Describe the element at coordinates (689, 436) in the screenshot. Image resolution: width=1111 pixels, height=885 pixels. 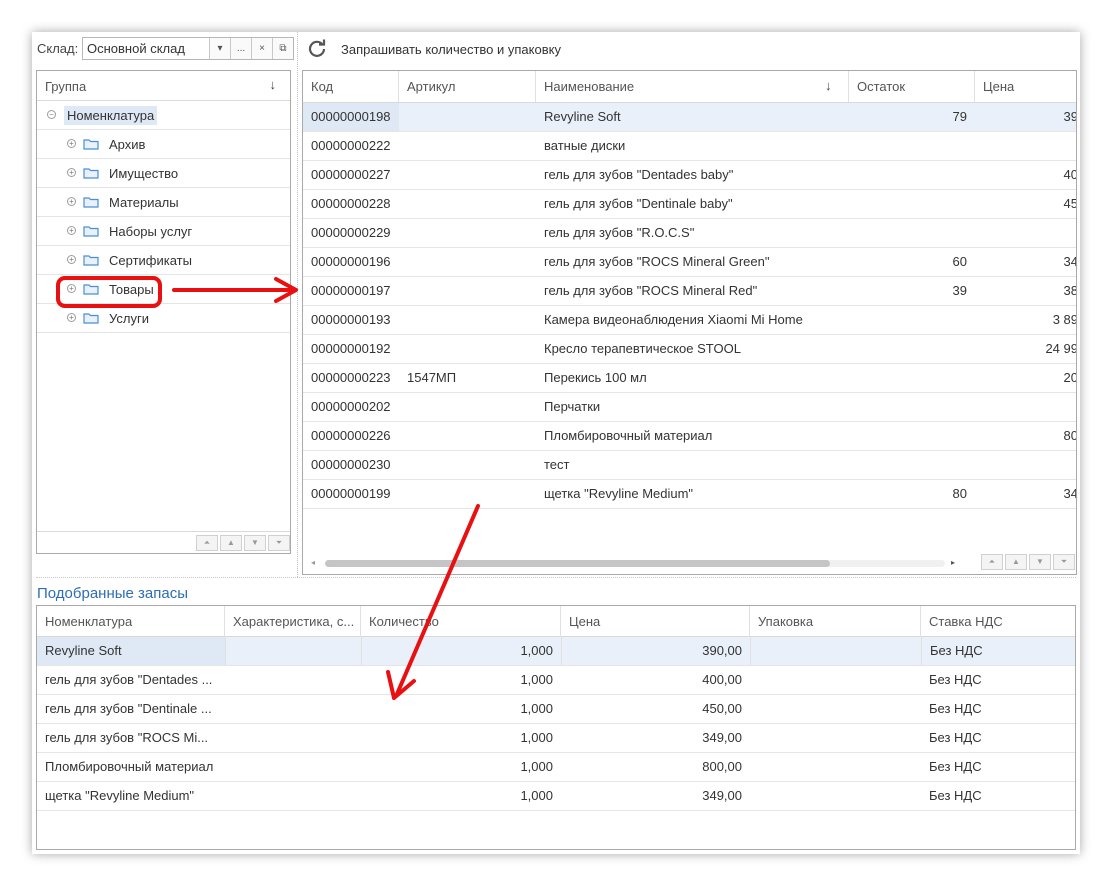
I see `table-row: 00000000226 Пломбировочный материал 80` at that location.